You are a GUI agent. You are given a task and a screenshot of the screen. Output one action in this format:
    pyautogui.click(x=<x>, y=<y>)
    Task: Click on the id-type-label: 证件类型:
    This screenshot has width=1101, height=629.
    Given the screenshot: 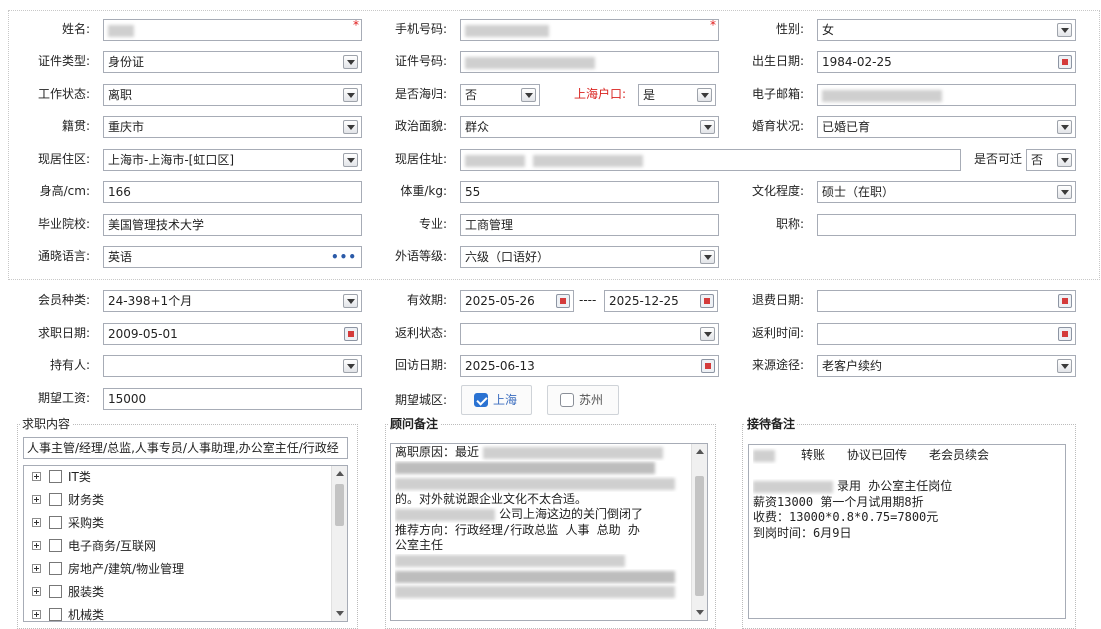 What is the action you would take?
    pyautogui.click(x=63, y=61)
    